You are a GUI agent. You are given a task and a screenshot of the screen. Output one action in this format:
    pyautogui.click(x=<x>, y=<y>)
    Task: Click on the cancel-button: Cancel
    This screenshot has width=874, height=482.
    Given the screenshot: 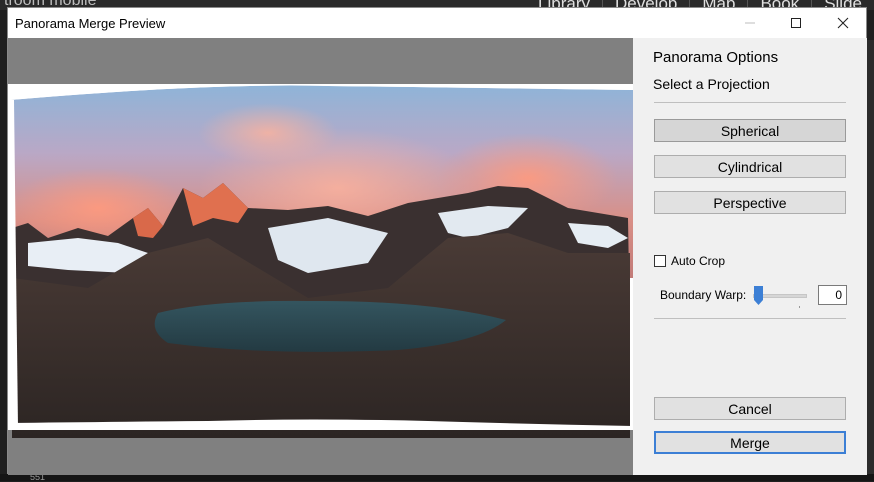 What is the action you would take?
    pyautogui.click(x=750, y=408)
    